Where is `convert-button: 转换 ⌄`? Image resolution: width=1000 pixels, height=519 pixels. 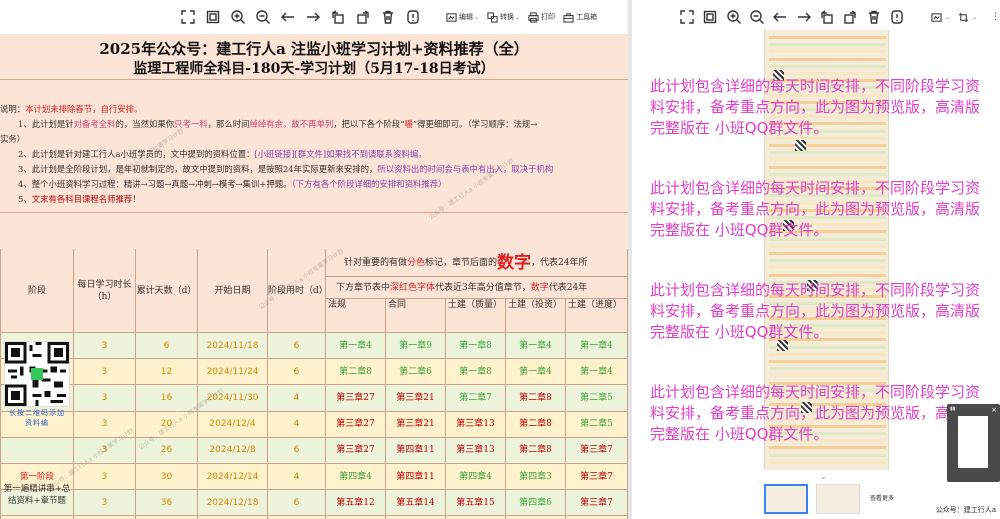 convert-button: 转换 ⌄ is located at coordinates (503, 17).